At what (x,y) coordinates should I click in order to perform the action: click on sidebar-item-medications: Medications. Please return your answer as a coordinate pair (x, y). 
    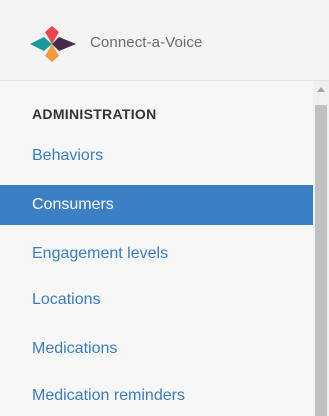
    Looking at the image, I should click on (156, 349).